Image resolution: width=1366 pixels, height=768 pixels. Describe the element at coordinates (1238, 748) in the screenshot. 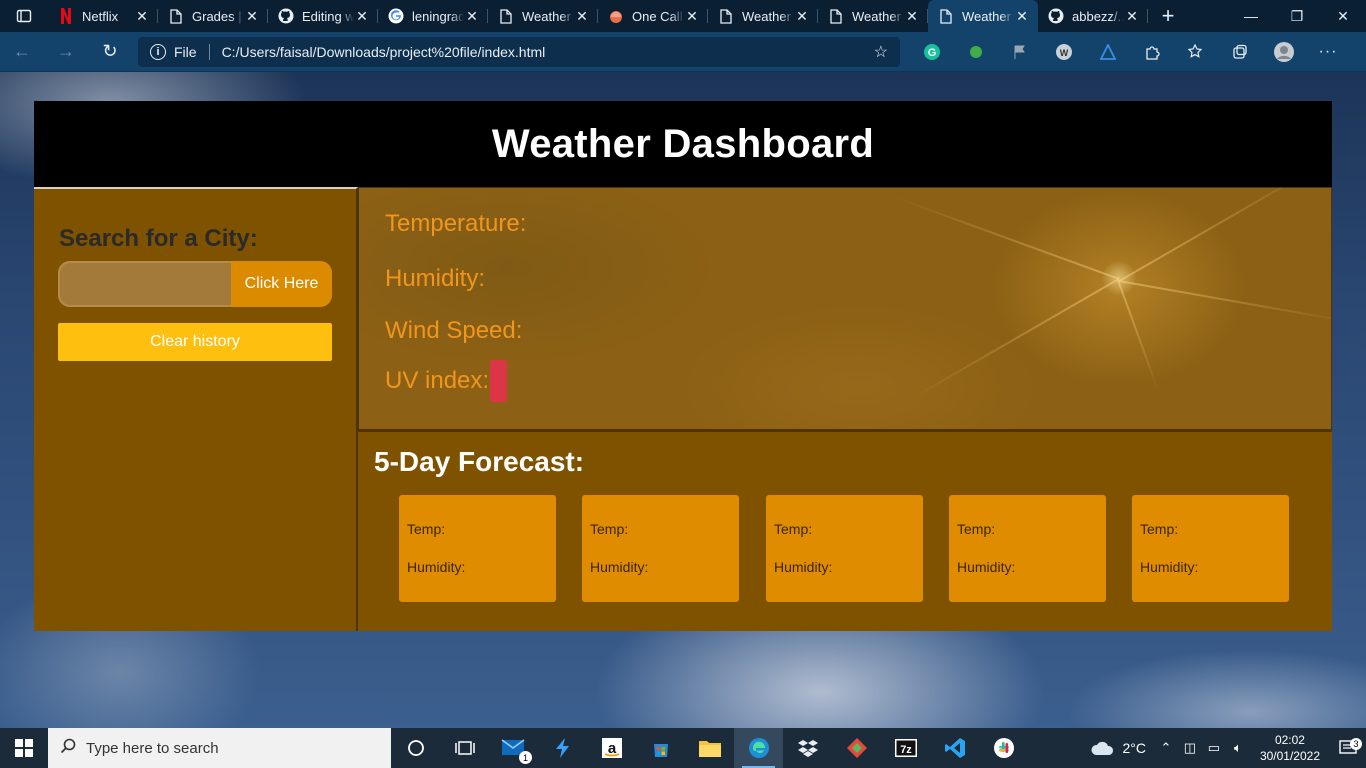

I see `volume-icon: 🔈︎` at that location.